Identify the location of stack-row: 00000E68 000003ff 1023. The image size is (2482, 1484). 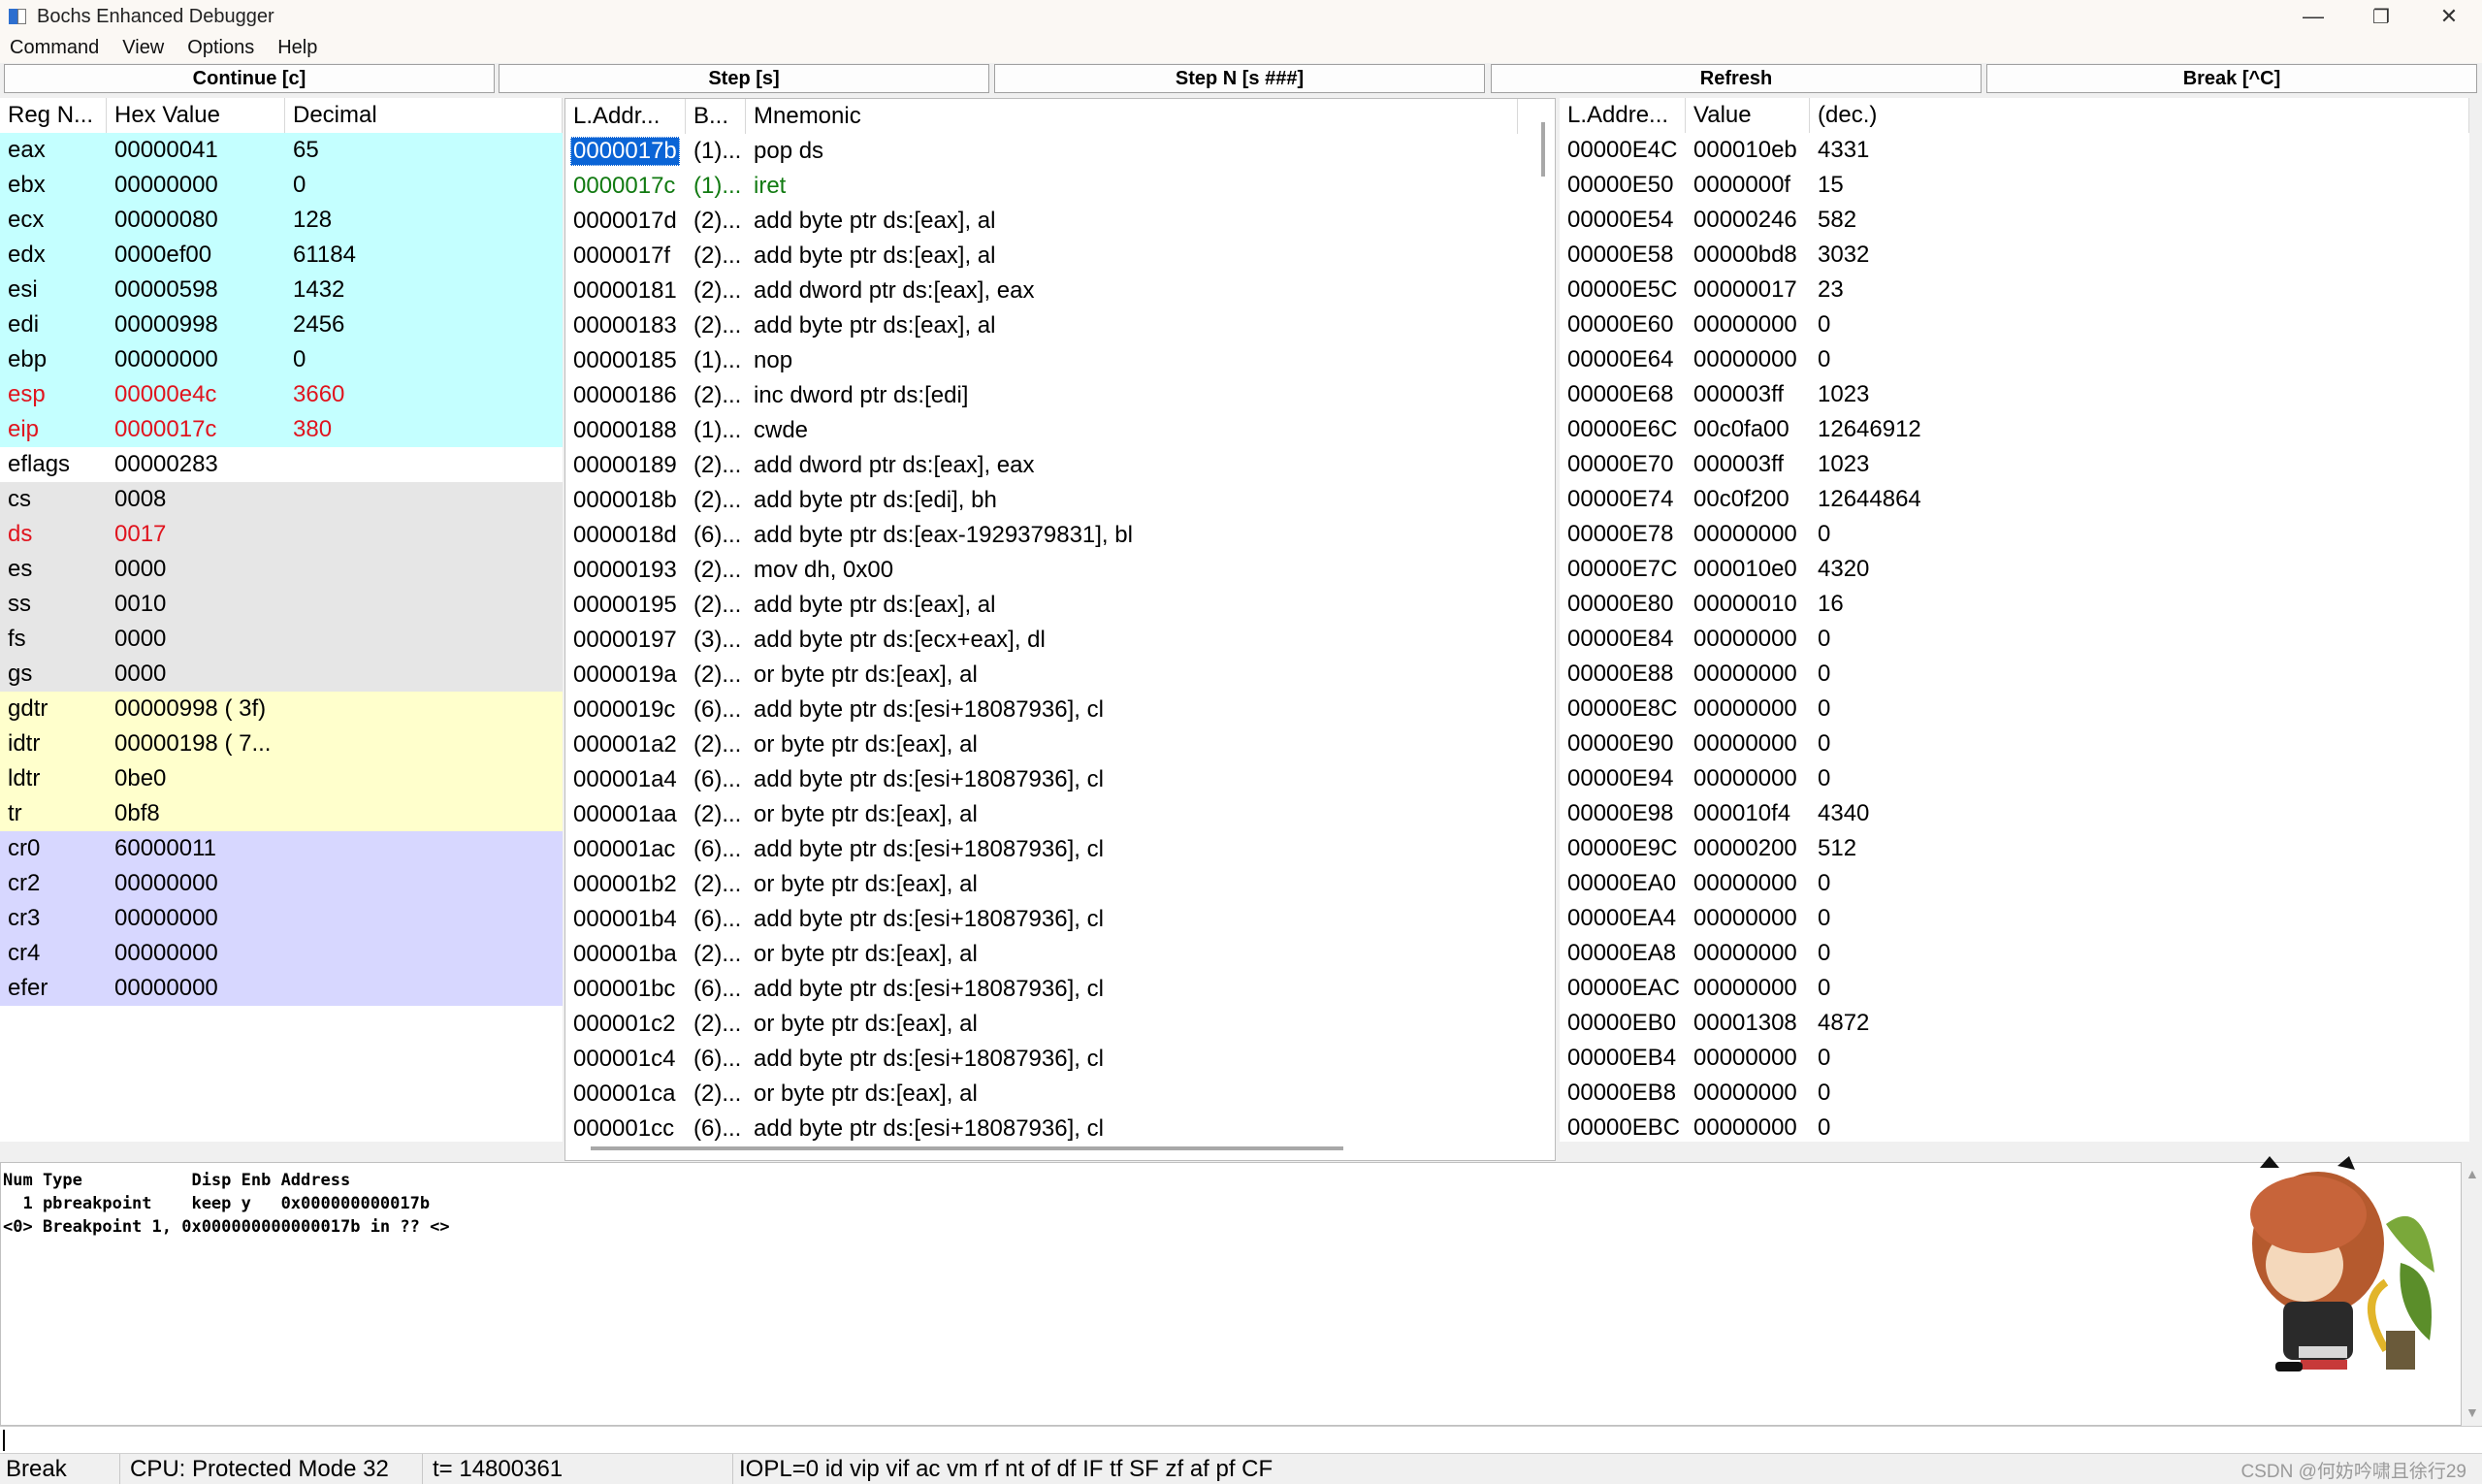
(2011, 395).